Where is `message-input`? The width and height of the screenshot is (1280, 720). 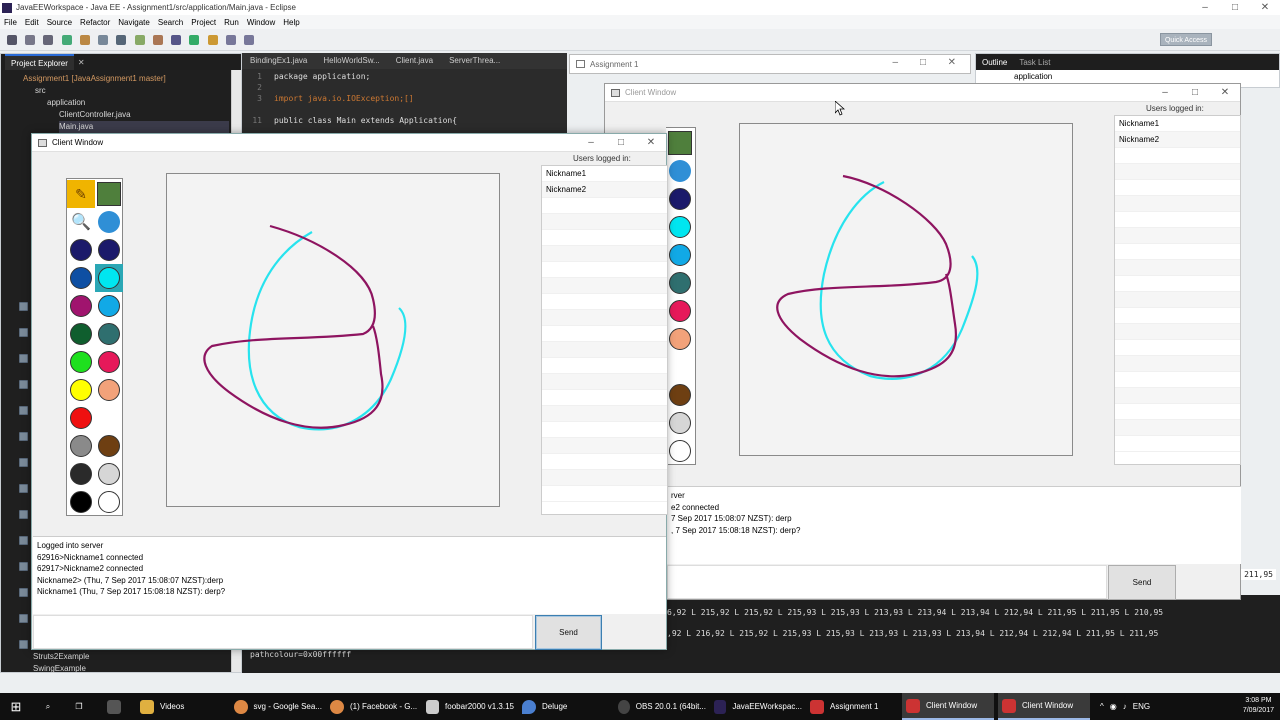 message-input is located at coordinates (283, 632).